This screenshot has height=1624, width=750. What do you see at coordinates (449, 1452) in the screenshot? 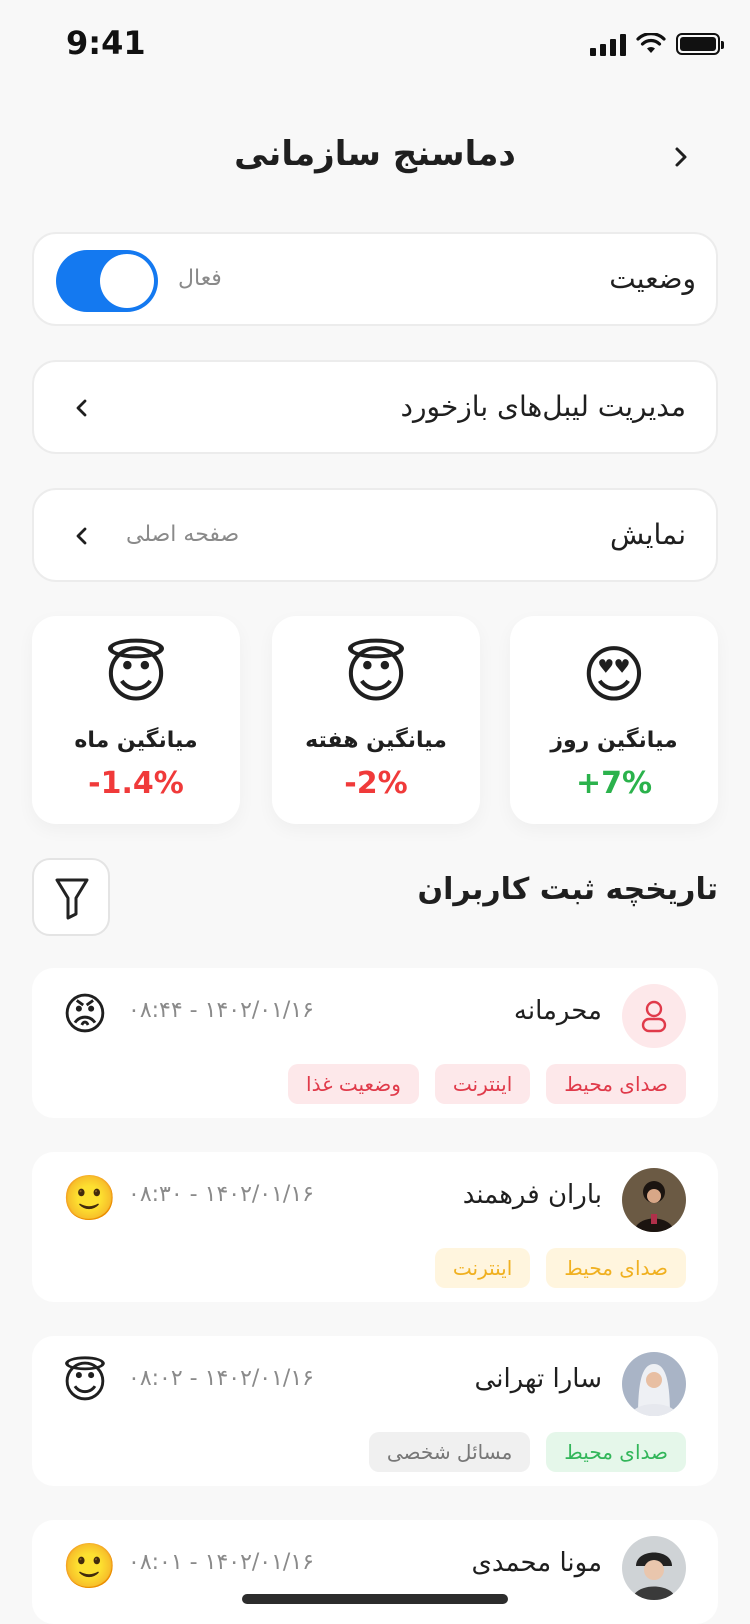
I see `tag: مسائل شخصی` at bounding box center [449, 1452].